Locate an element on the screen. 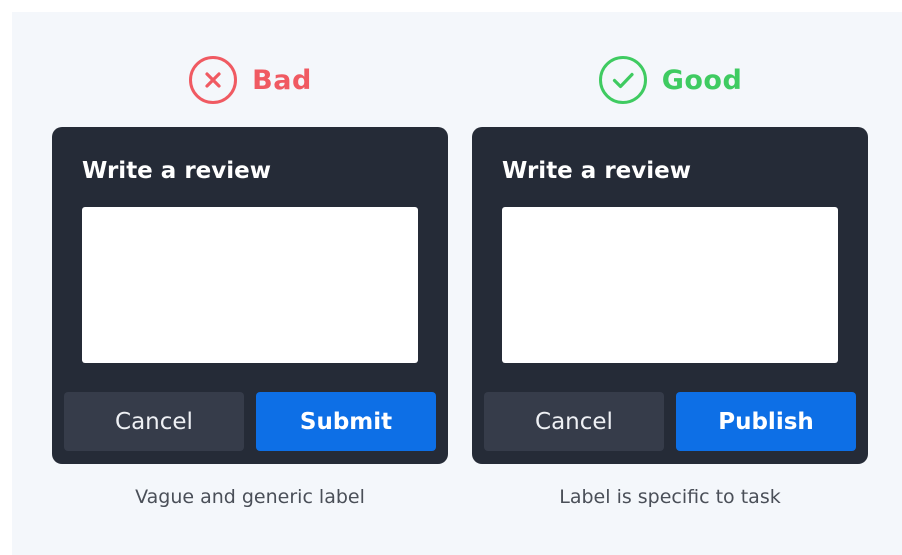  check-circle-icon is located at coordinates (622, 80).